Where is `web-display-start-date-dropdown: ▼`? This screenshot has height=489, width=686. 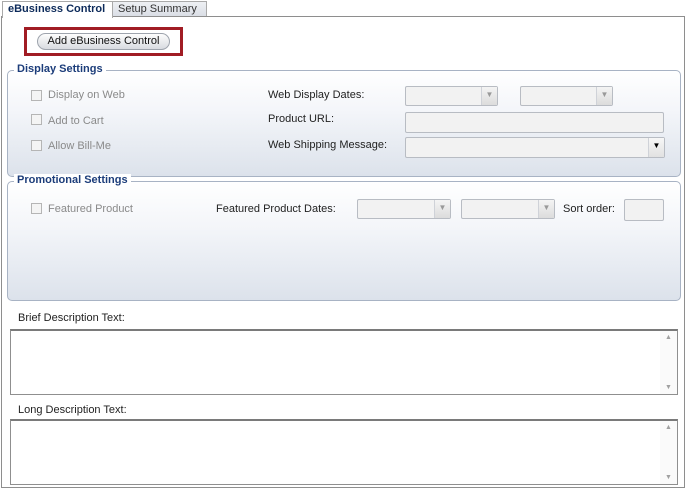 web-display-start-date-dropdown: ▼ is located at coordinates (451, 96).